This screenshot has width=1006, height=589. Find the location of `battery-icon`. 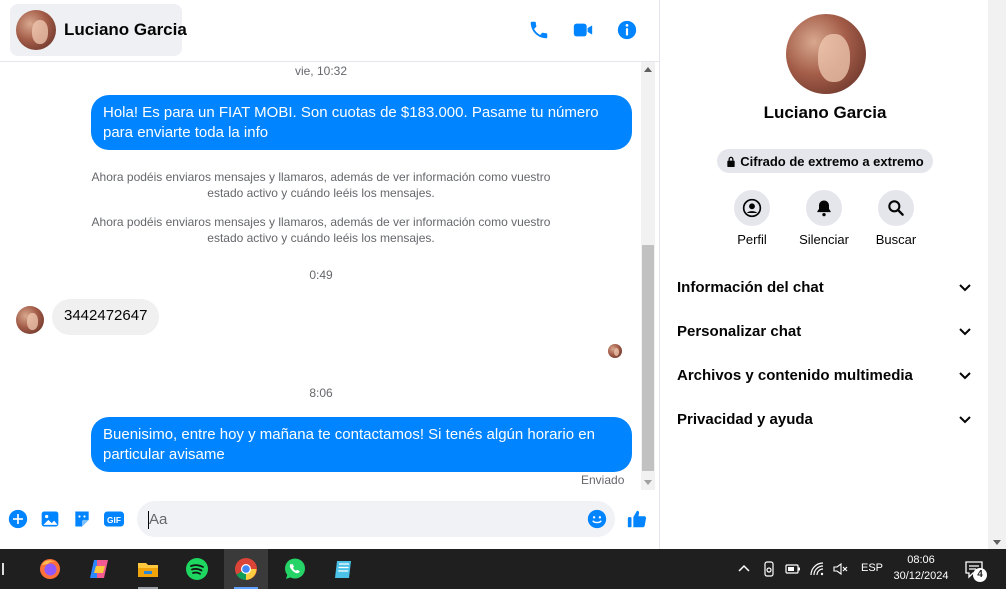

battery-icon is located at coordinates (793, 569).